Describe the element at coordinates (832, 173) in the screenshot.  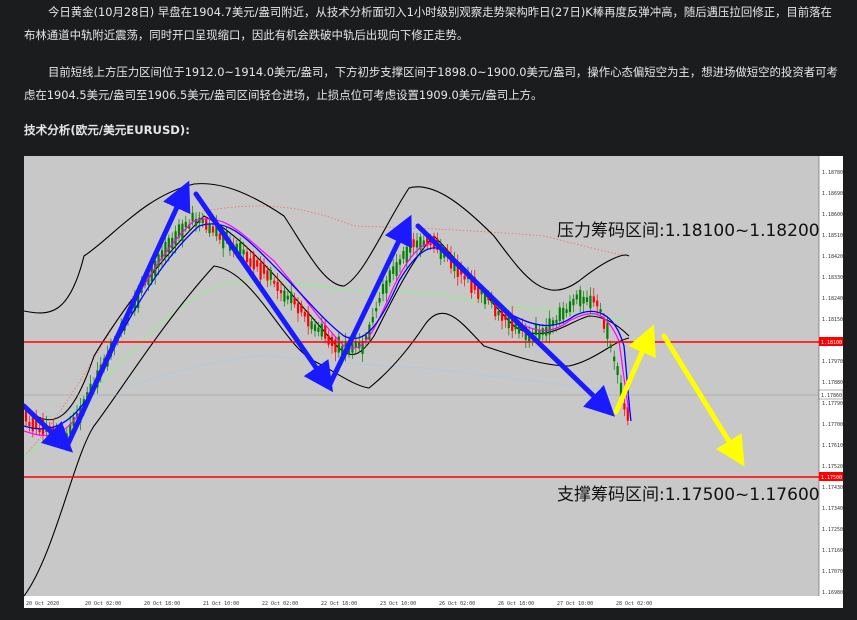
I see `price-tick-label: 1.18780` at that location.